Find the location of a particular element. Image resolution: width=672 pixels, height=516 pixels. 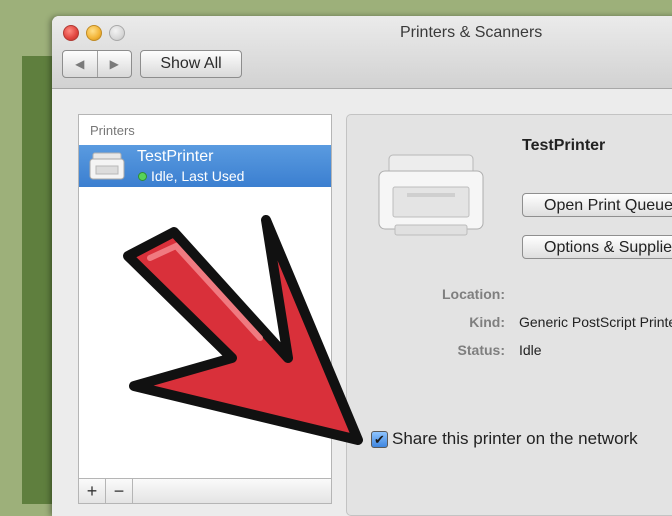

status-value: Idle is located at coordinates (530, 350).